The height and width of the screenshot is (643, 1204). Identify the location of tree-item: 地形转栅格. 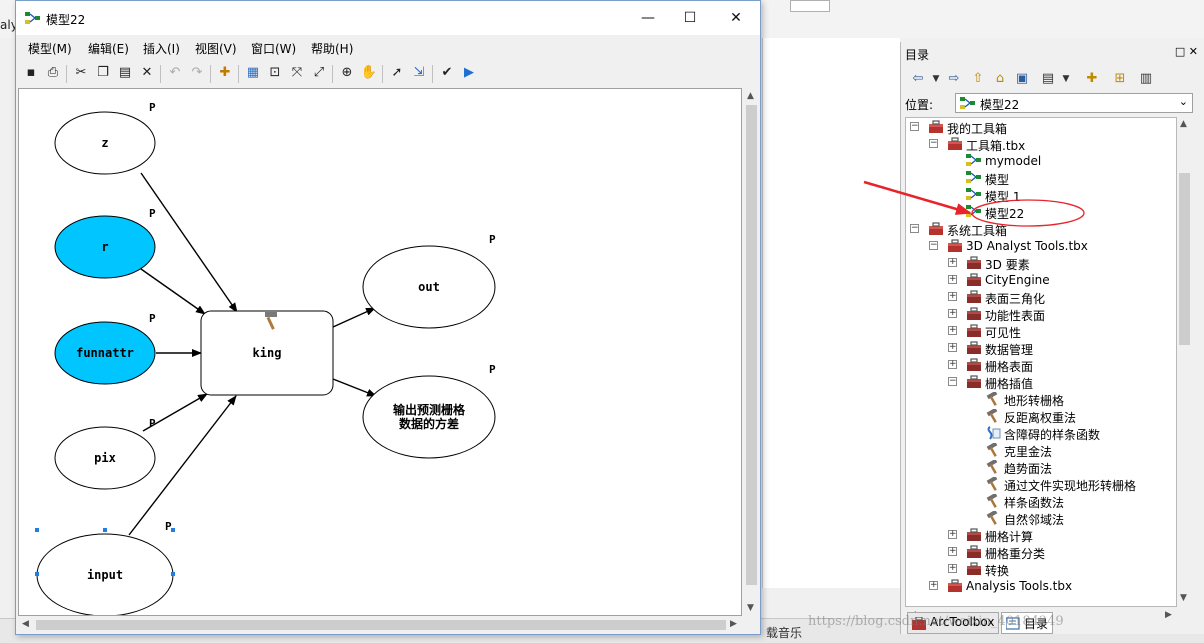
(1041, 399).